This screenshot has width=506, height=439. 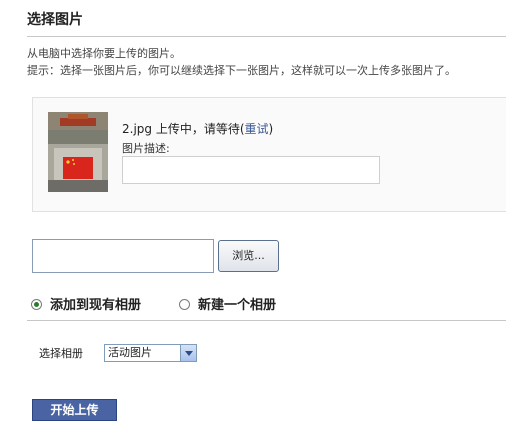 I want to click on start-upload-button: 开始上传, so click(x=74, y=410).